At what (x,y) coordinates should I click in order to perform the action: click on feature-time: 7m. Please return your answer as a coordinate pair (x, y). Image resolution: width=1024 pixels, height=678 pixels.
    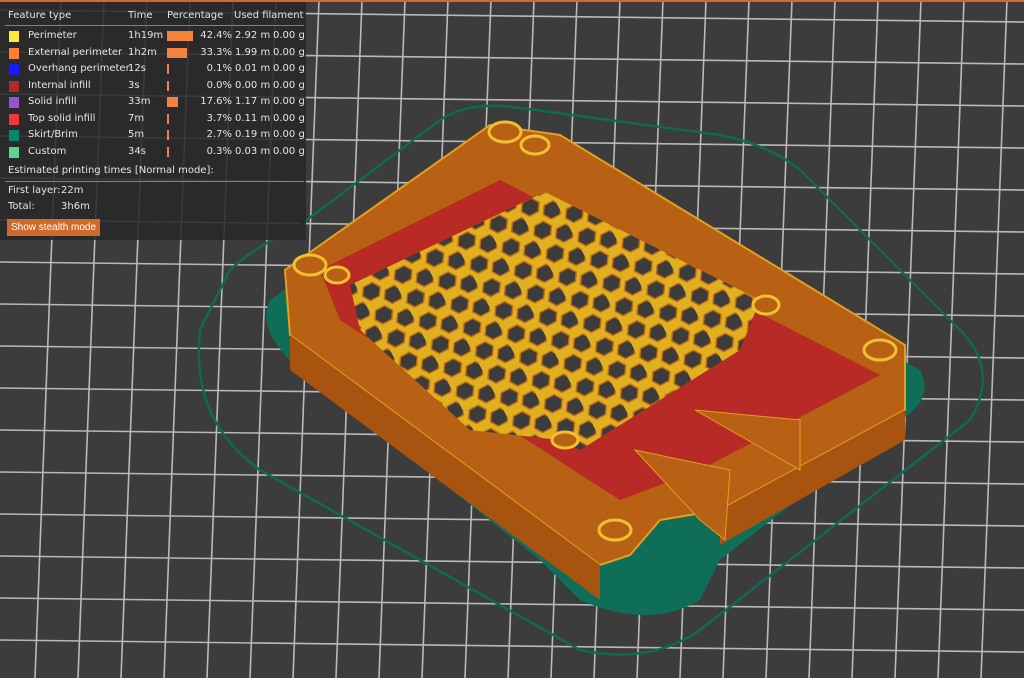
    Looking at the image, I should click on (136, 118).